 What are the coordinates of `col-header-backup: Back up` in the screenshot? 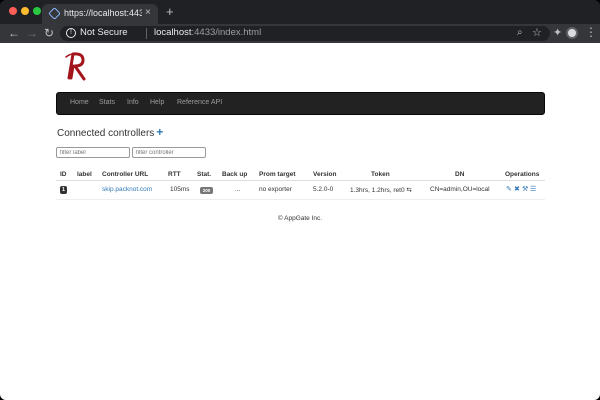 It's located at (235, 174).